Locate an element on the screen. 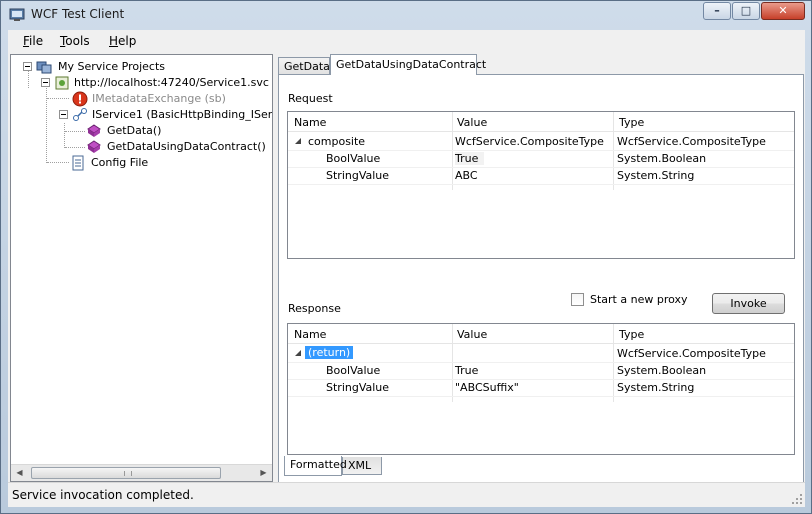 This screenshot has width=812, height=514. tree-node-config: Config File is located at coordinates (139, 163).